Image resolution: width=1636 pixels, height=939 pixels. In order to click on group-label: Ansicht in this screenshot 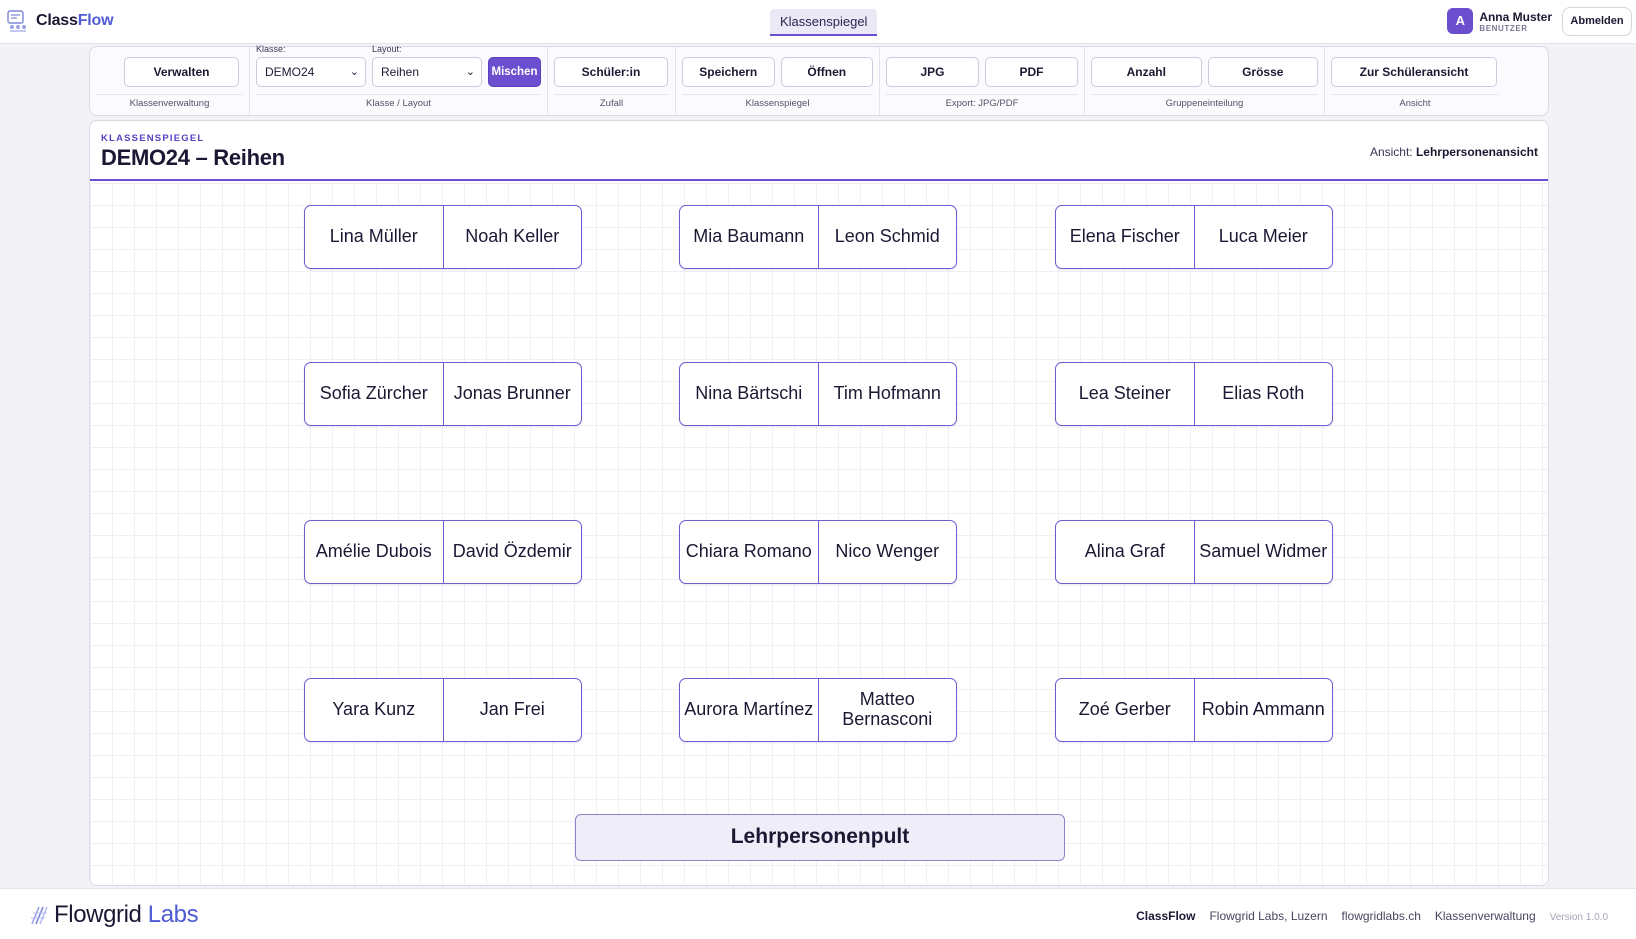, I will do `click(1415, 101)`.